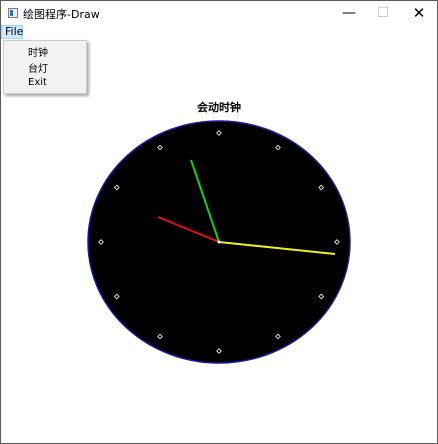  I want to click on clock-center, so click(219, 242).